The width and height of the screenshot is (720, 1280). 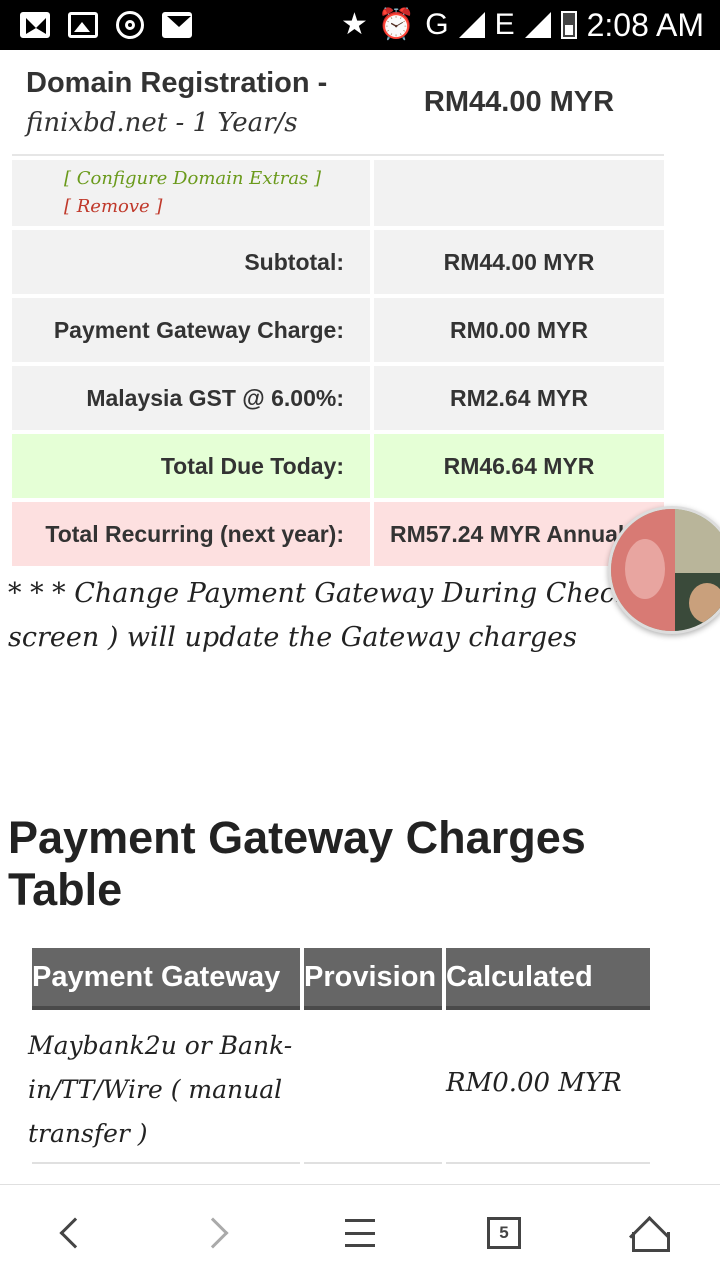 I want to click on back-icon, so click(x=75, y=1233).